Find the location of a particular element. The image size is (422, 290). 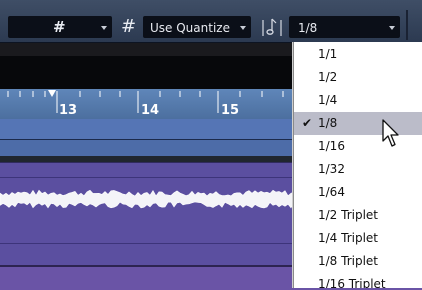

mouse-pointer-icon is located at coordinates (390, 133).